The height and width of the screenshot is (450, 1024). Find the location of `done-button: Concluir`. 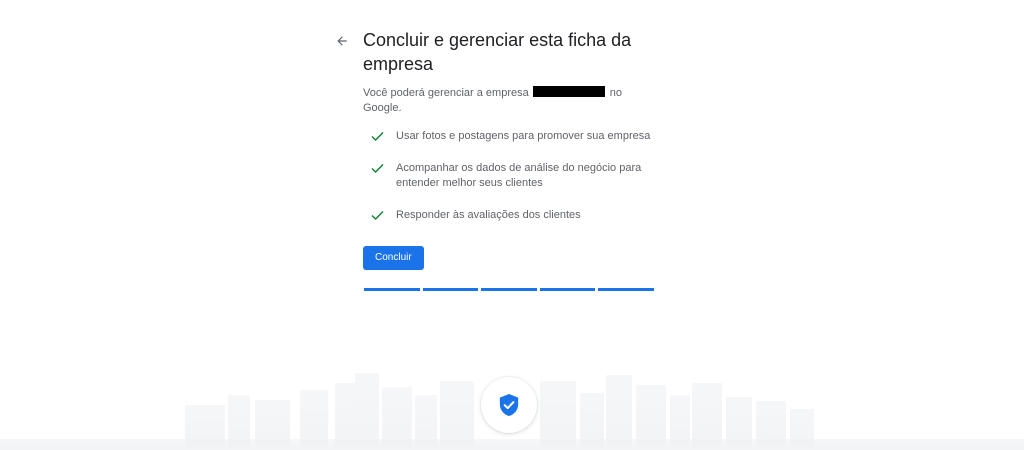

done-button: Concluir is located at coordinates (393, 258).